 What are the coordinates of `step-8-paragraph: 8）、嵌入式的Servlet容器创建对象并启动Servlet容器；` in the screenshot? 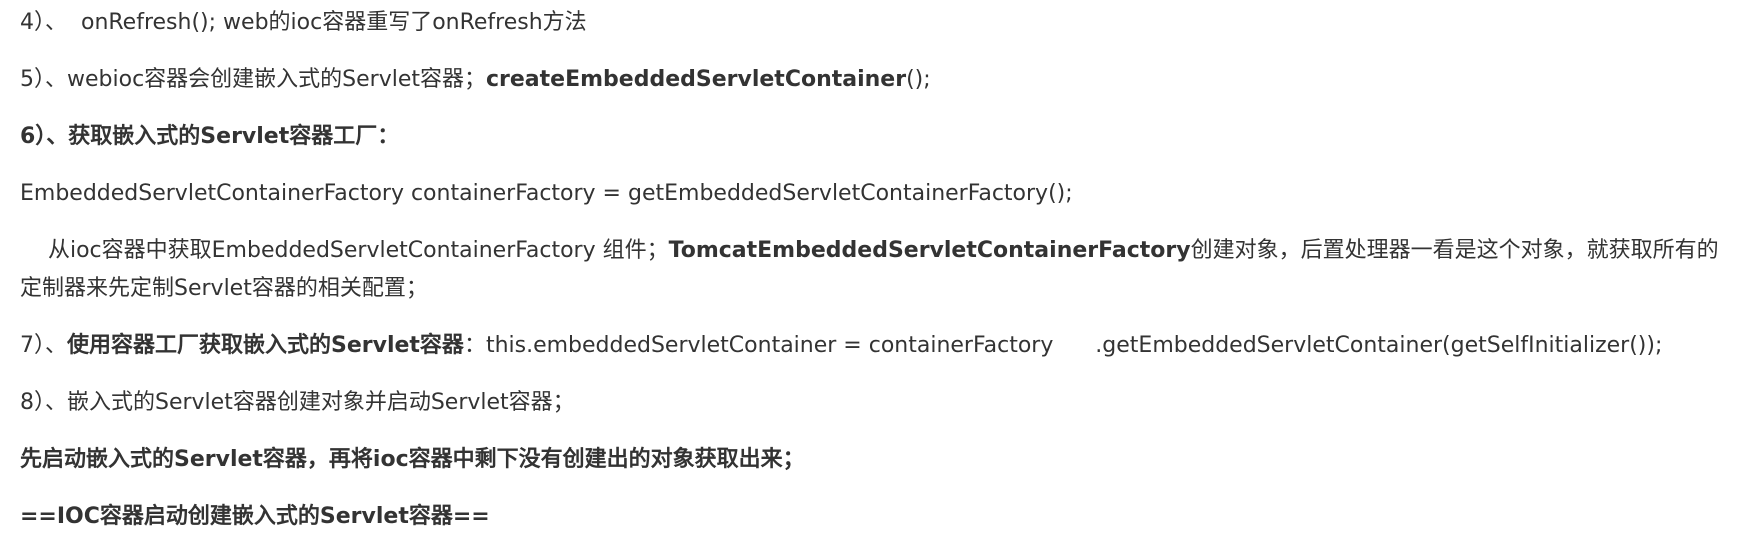 It's located at (871, 403).